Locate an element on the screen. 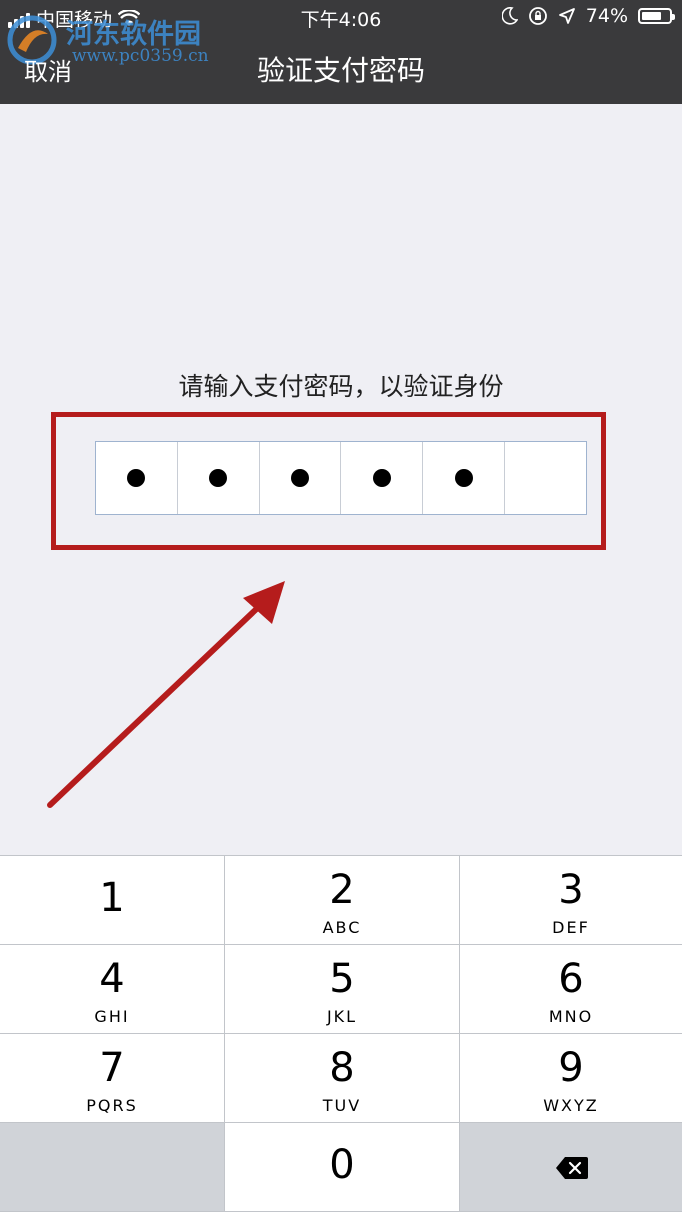 This screenshot has height=1212, width=682. location-icon is located at coordinates (566, 16).